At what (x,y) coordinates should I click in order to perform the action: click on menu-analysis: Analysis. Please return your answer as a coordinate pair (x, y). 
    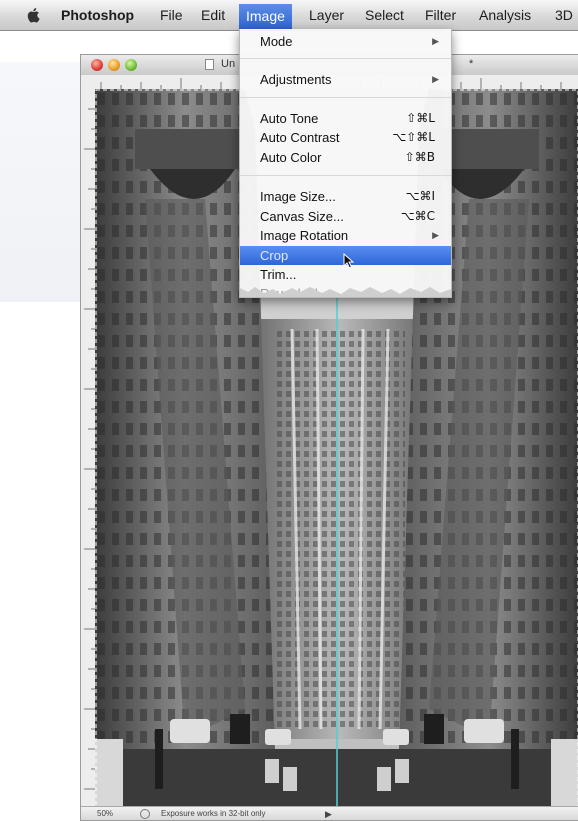
    Looking at the image, I should click on (505, 17).